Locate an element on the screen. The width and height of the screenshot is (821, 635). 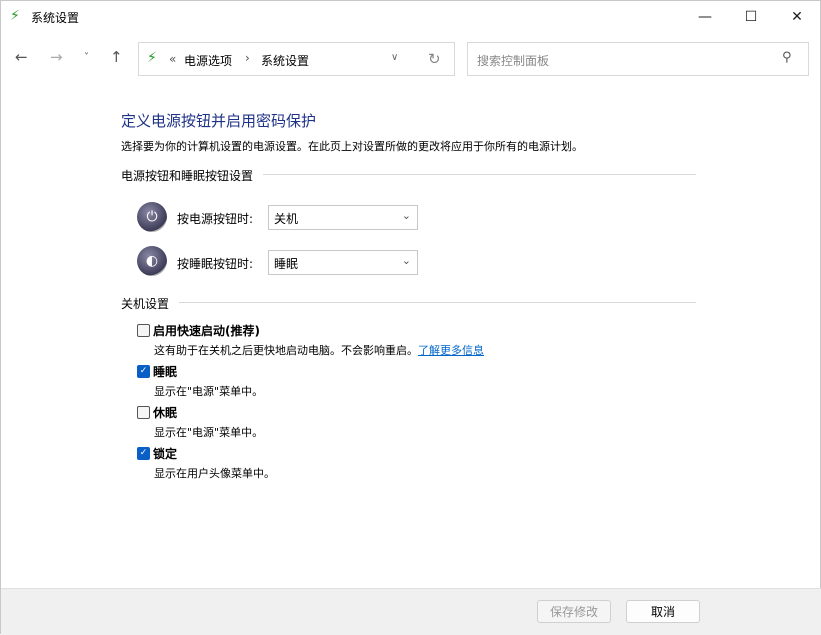
learn-more-link: 了解更多信息 is located at coordinates (451, 350).